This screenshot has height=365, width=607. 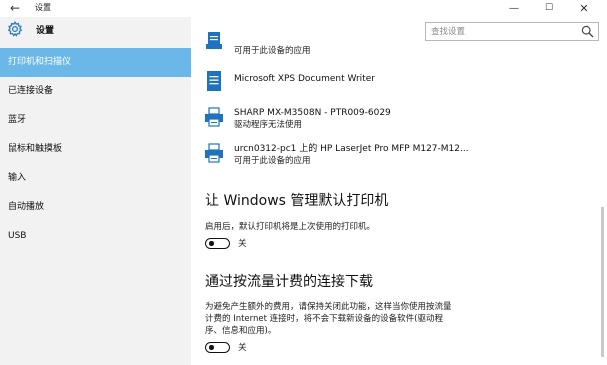 I want to click on metered-download-description-line: 计费的 Internet 连接时，将不会下载新设备的设备软件(驱动程, so click(x=324, y=319).